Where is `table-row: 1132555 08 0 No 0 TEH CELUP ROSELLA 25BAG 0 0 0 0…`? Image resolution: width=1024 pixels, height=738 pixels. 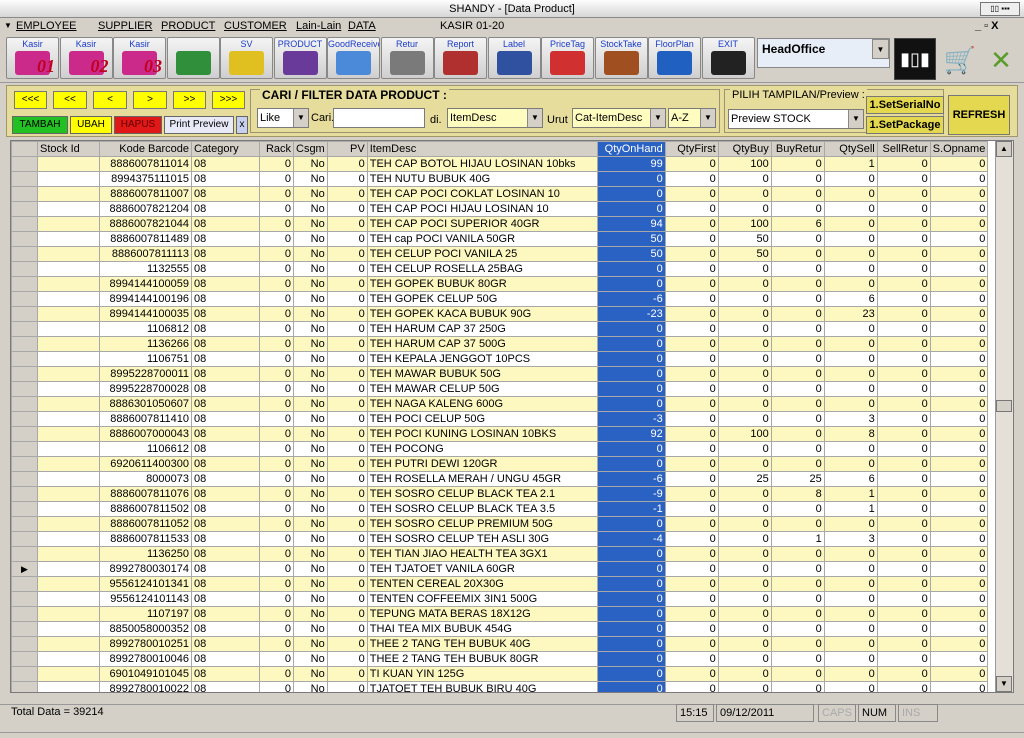
table-row: 1132555 08 0 No 0 TEH CELUP ROSELLA 25BAG 0 0 0 0… is located at coordinates (500, 269).